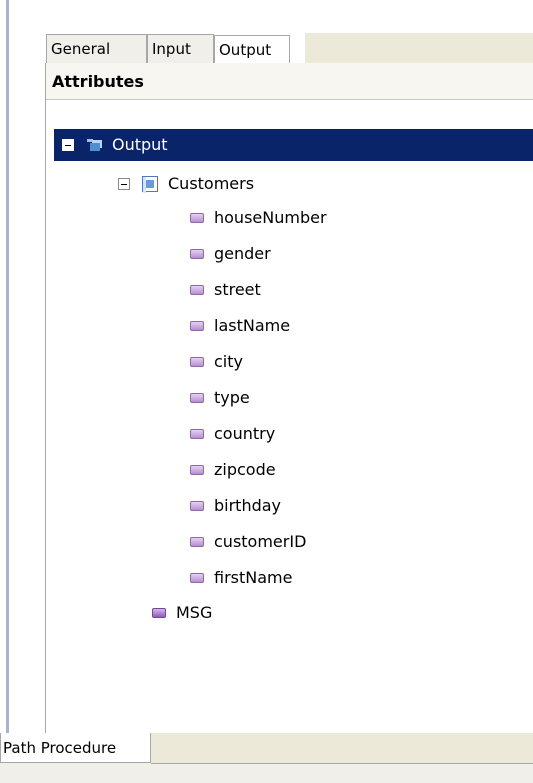  I want to click on tree-attribute-label: birthday, so click(248, 505).